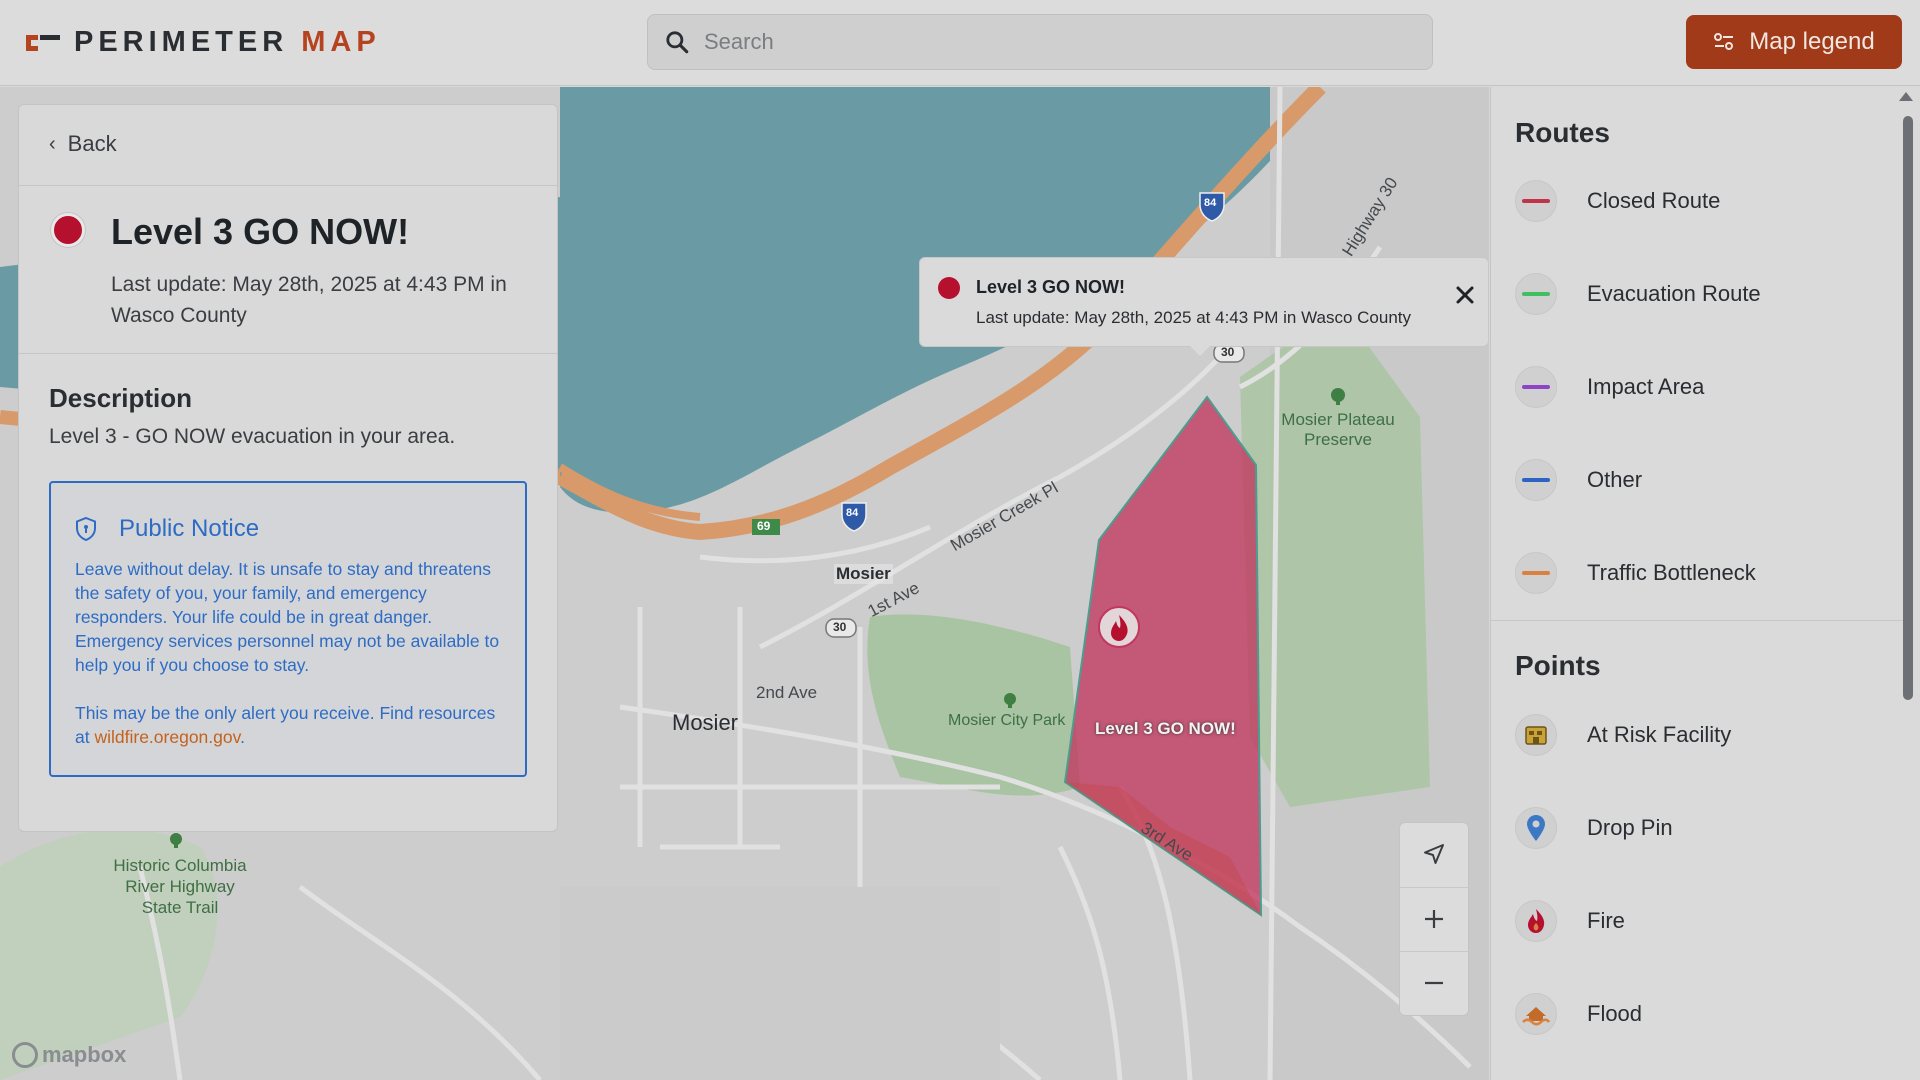 The width and height of the screenshot is (1920, 1080). I want to click on brand-name-accent: MAP, so click(341, 41).